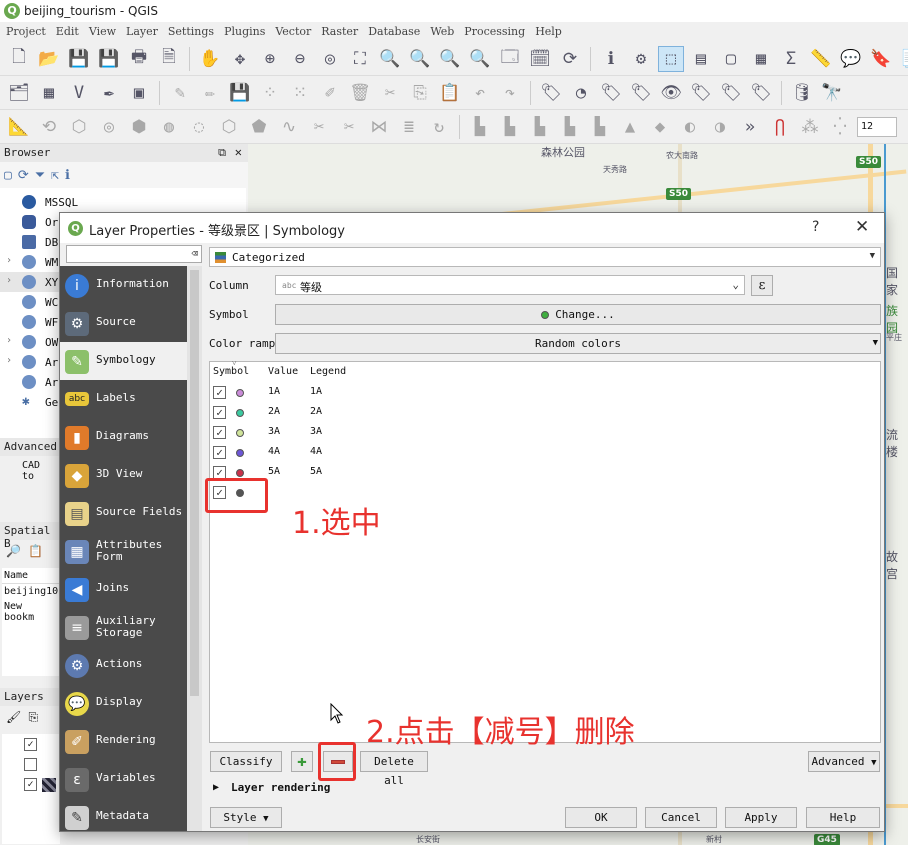 The width and height of the screenshot is (908, 845). Describe the element at coordinates (30, 764) in the screenshot. I see `layer-visibility-checkbox` at that location.